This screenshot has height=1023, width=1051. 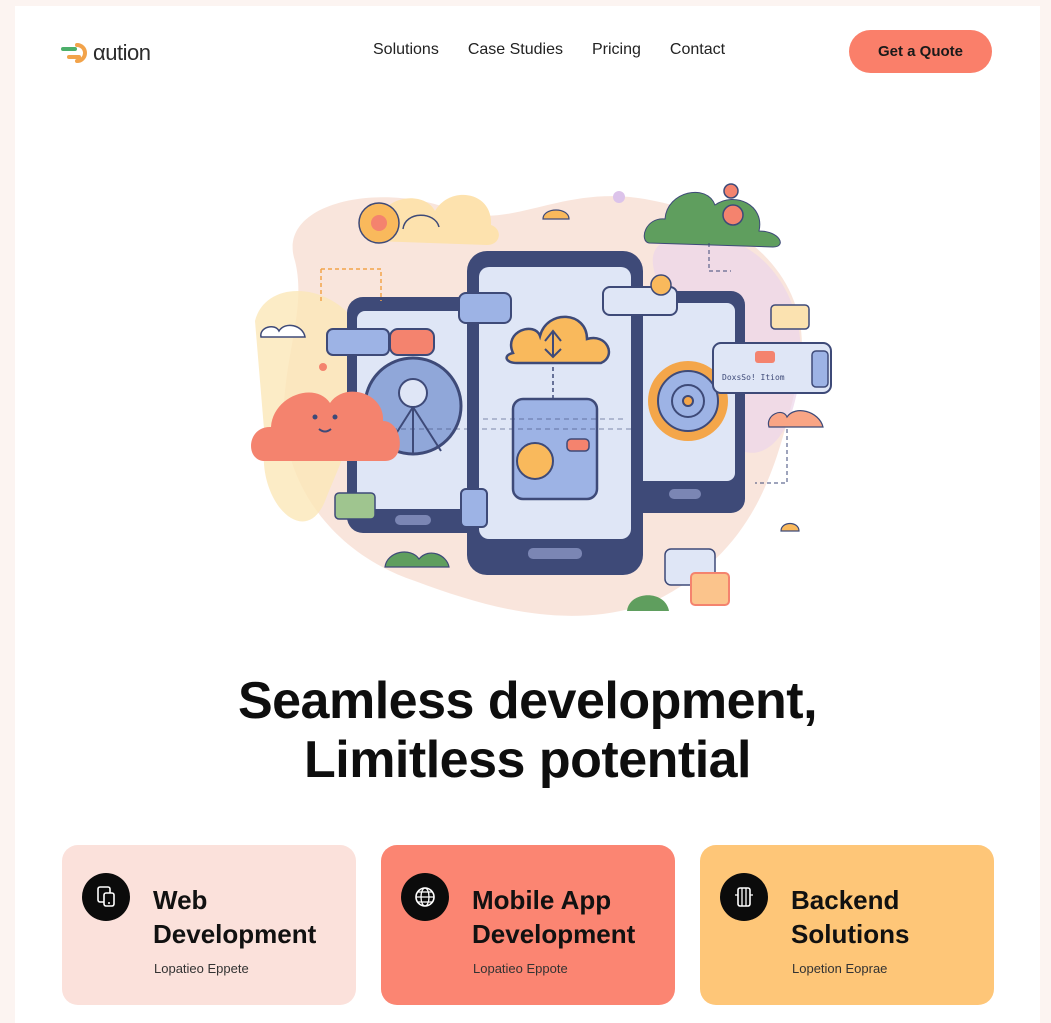 I want to click on info-card: DoxsSo! Itiom, so click(x=772, y=368).